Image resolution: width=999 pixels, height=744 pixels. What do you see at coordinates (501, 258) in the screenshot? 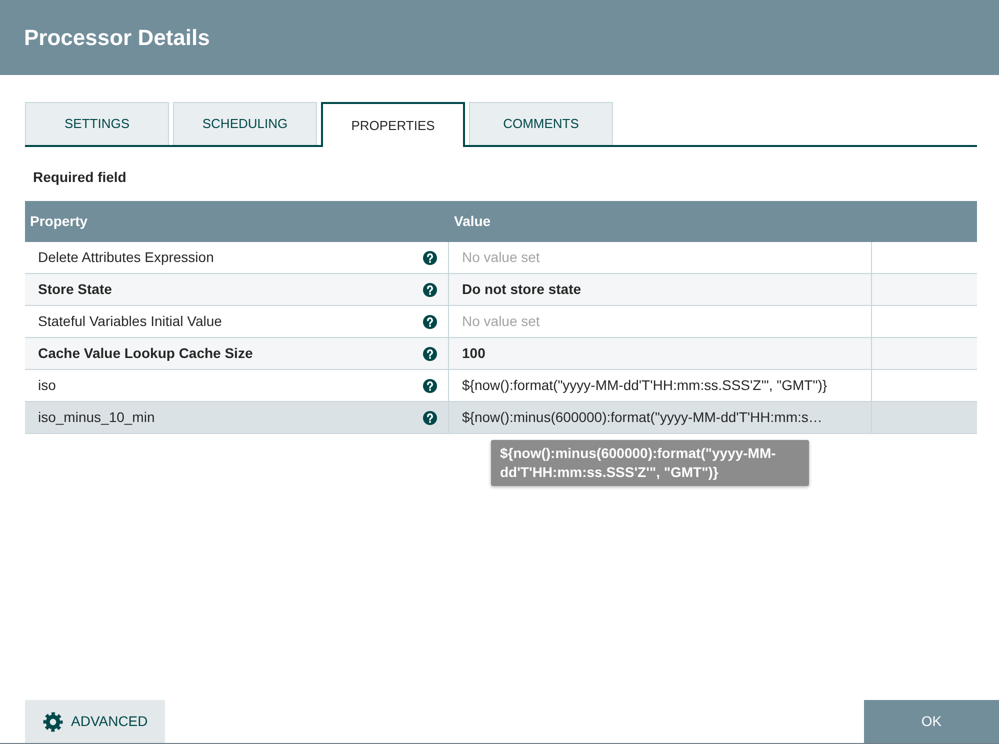
I see `table-row: Delete Attributes Expression No value set` at bounding box center [501, 258].